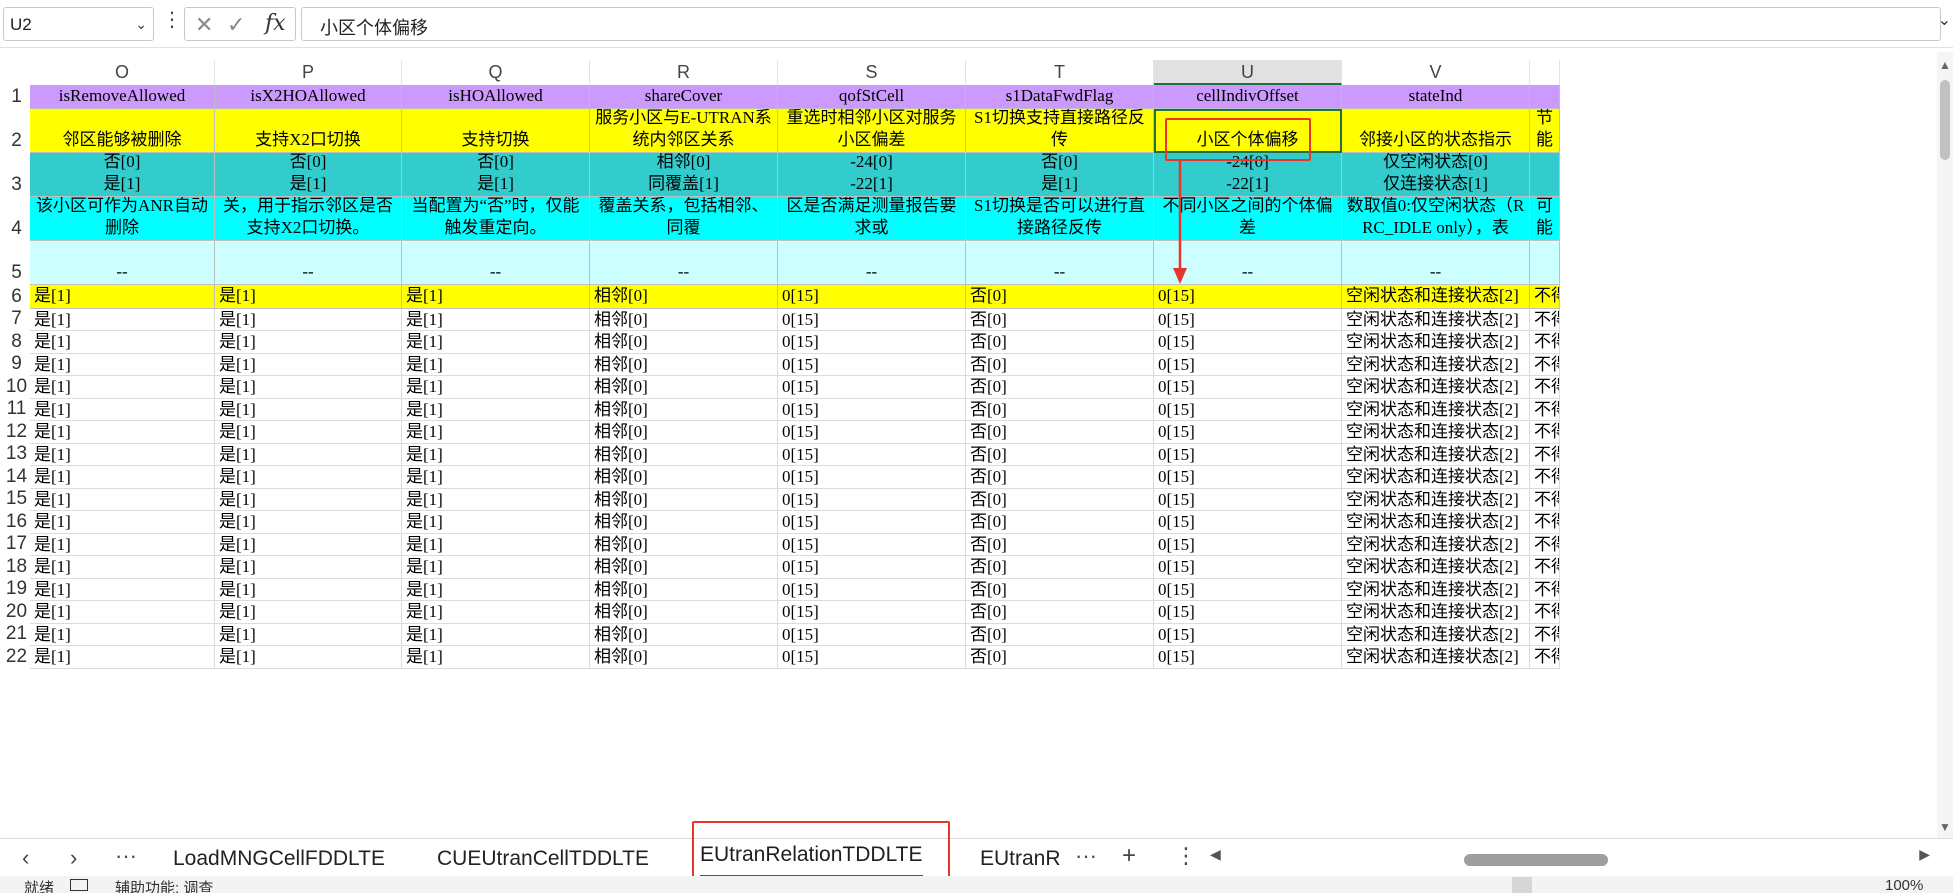 This screenshot has height=893, width=1953. Describe the element at coordinates (122, 263) in the screenshot. I see `cell-o5: --` at that location.